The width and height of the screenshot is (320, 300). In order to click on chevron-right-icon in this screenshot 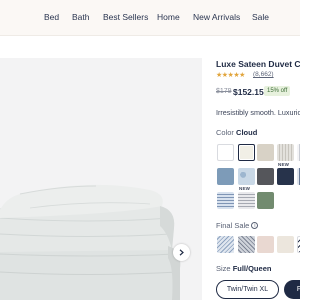, I will do `click(181, 252)`.